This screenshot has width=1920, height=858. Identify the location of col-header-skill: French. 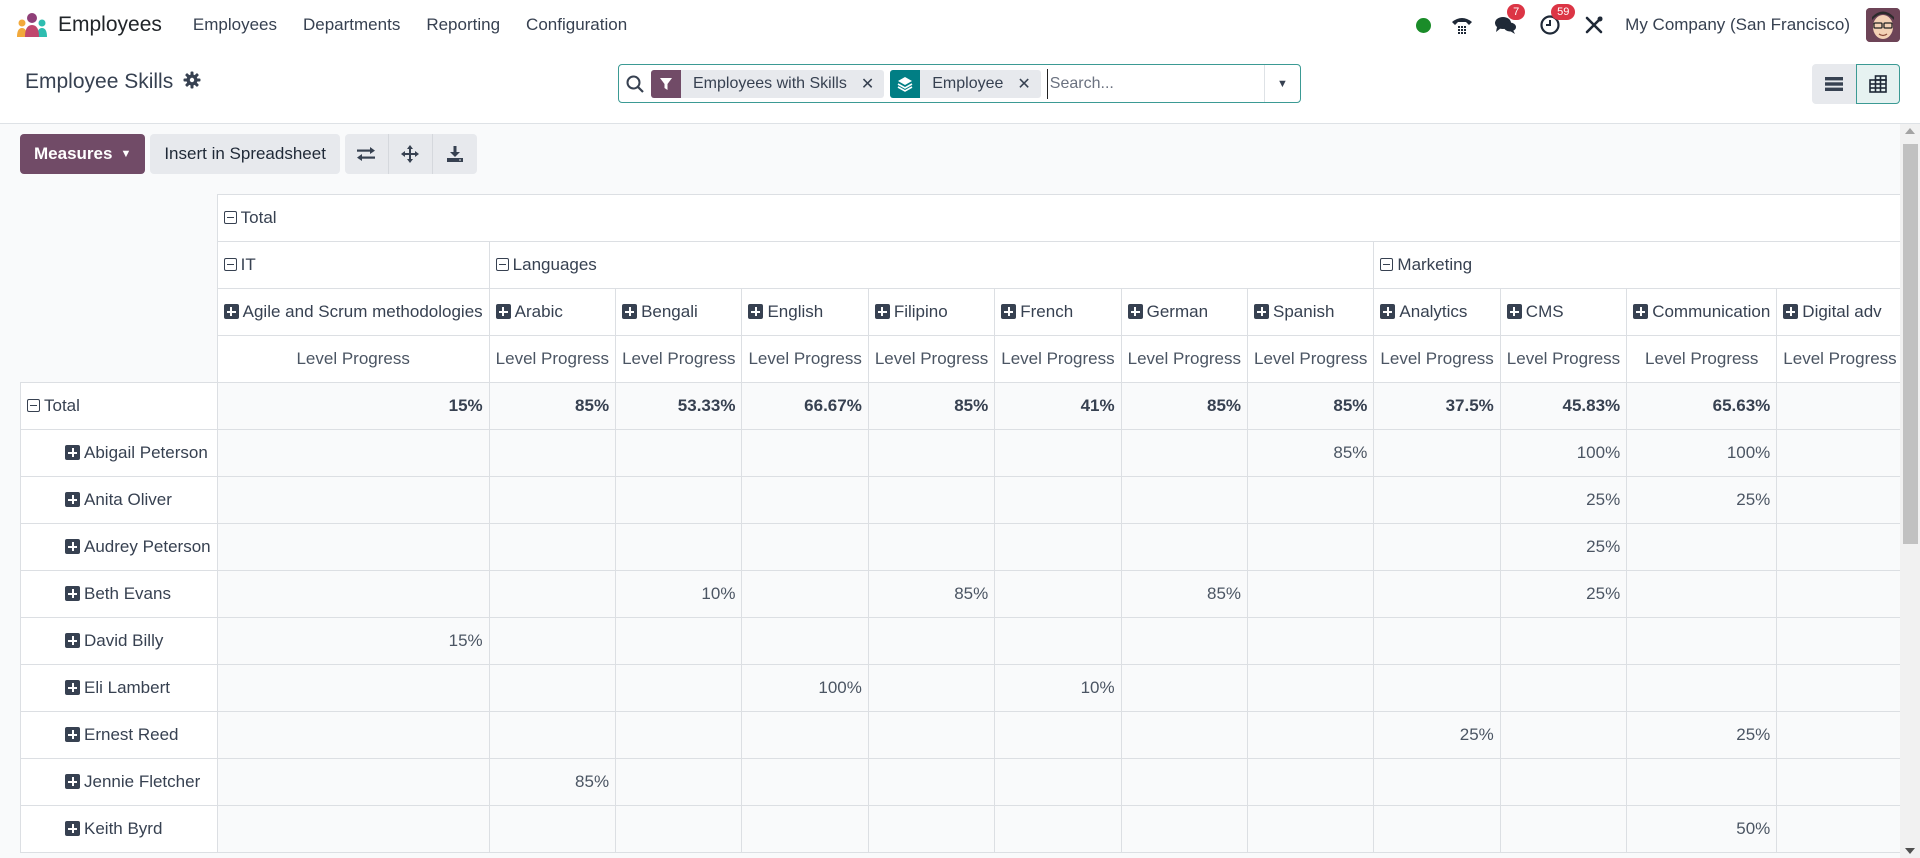
(1058, 312).